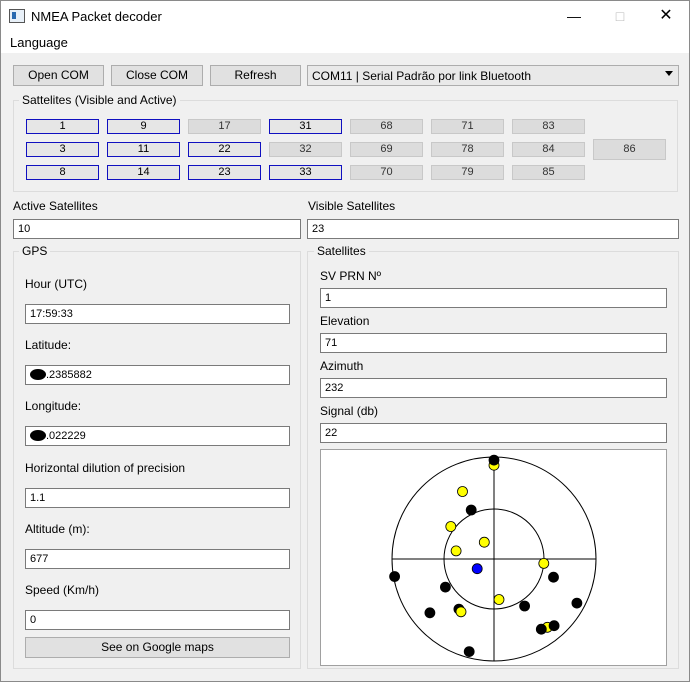  I want to click on prn-label: SV PRN Nº, so click(351, 276).